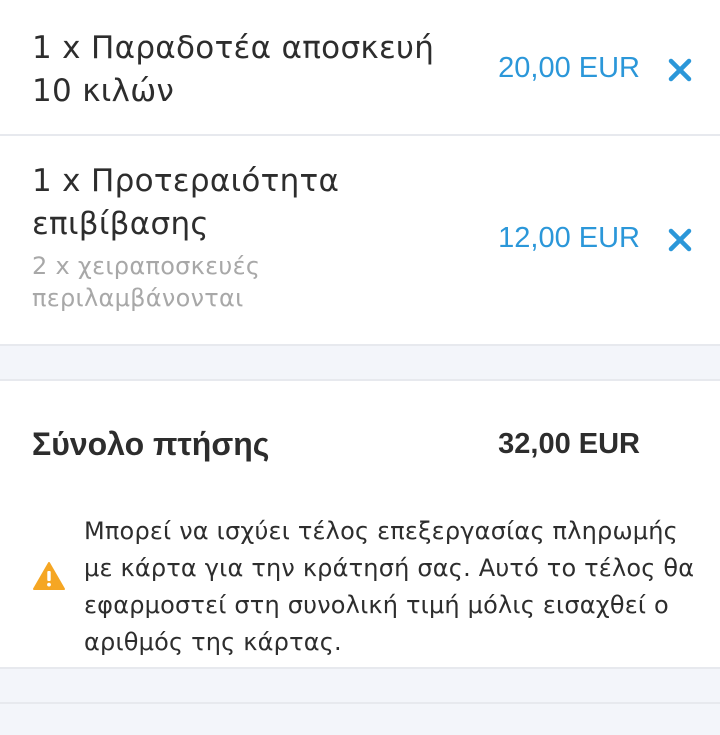 Image resolution: width=720 pixels, height=735 pixels. Describe the element at coordinates (569, 68) in the screenshot. I see `item-price: 20,00 EUR` at that location.